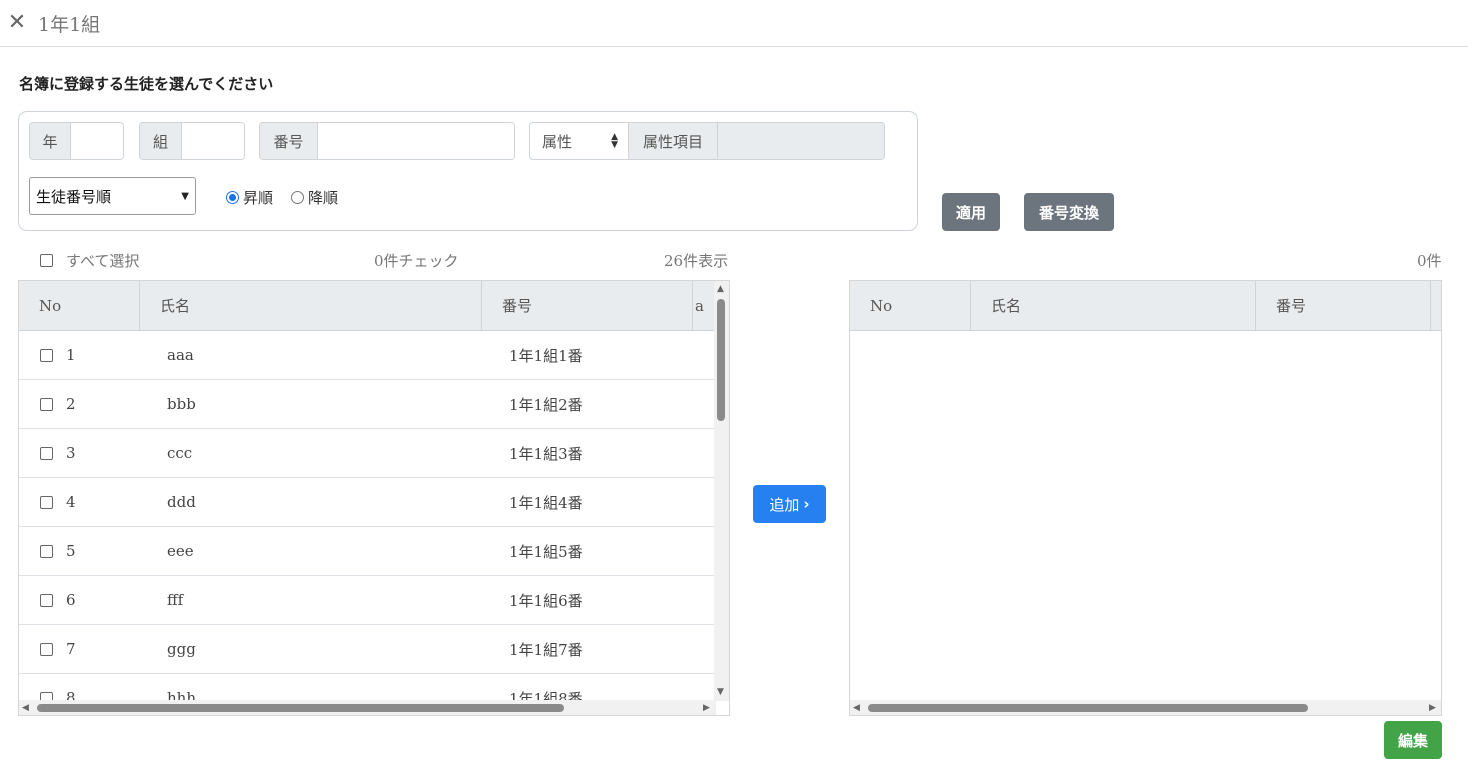  What do you see at coordinates (258, 198) in the screenshot?
I see `radio-ascending-label: 昇順` at bounding box center [258, 198].